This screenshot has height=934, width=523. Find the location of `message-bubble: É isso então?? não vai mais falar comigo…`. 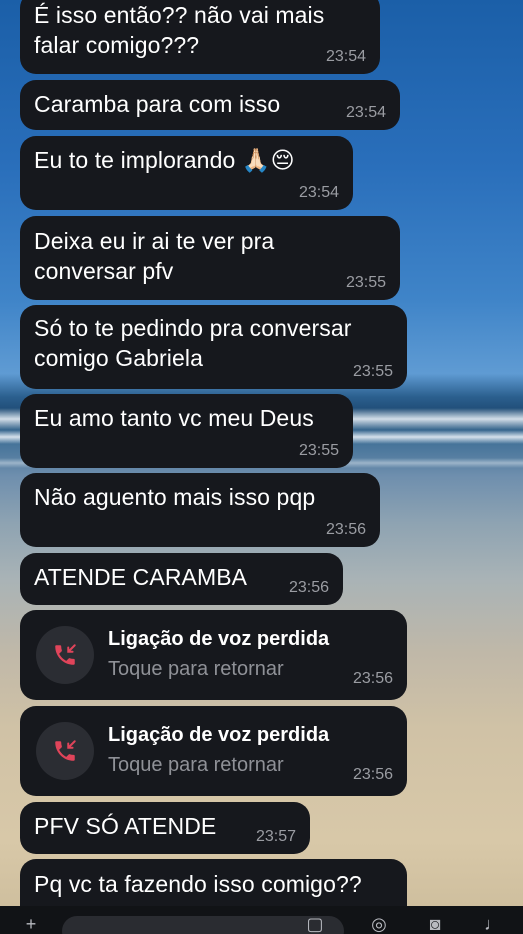

message-bubble: É isso então?? não vai mais falar comigo… is located at coordinates (200, 37).